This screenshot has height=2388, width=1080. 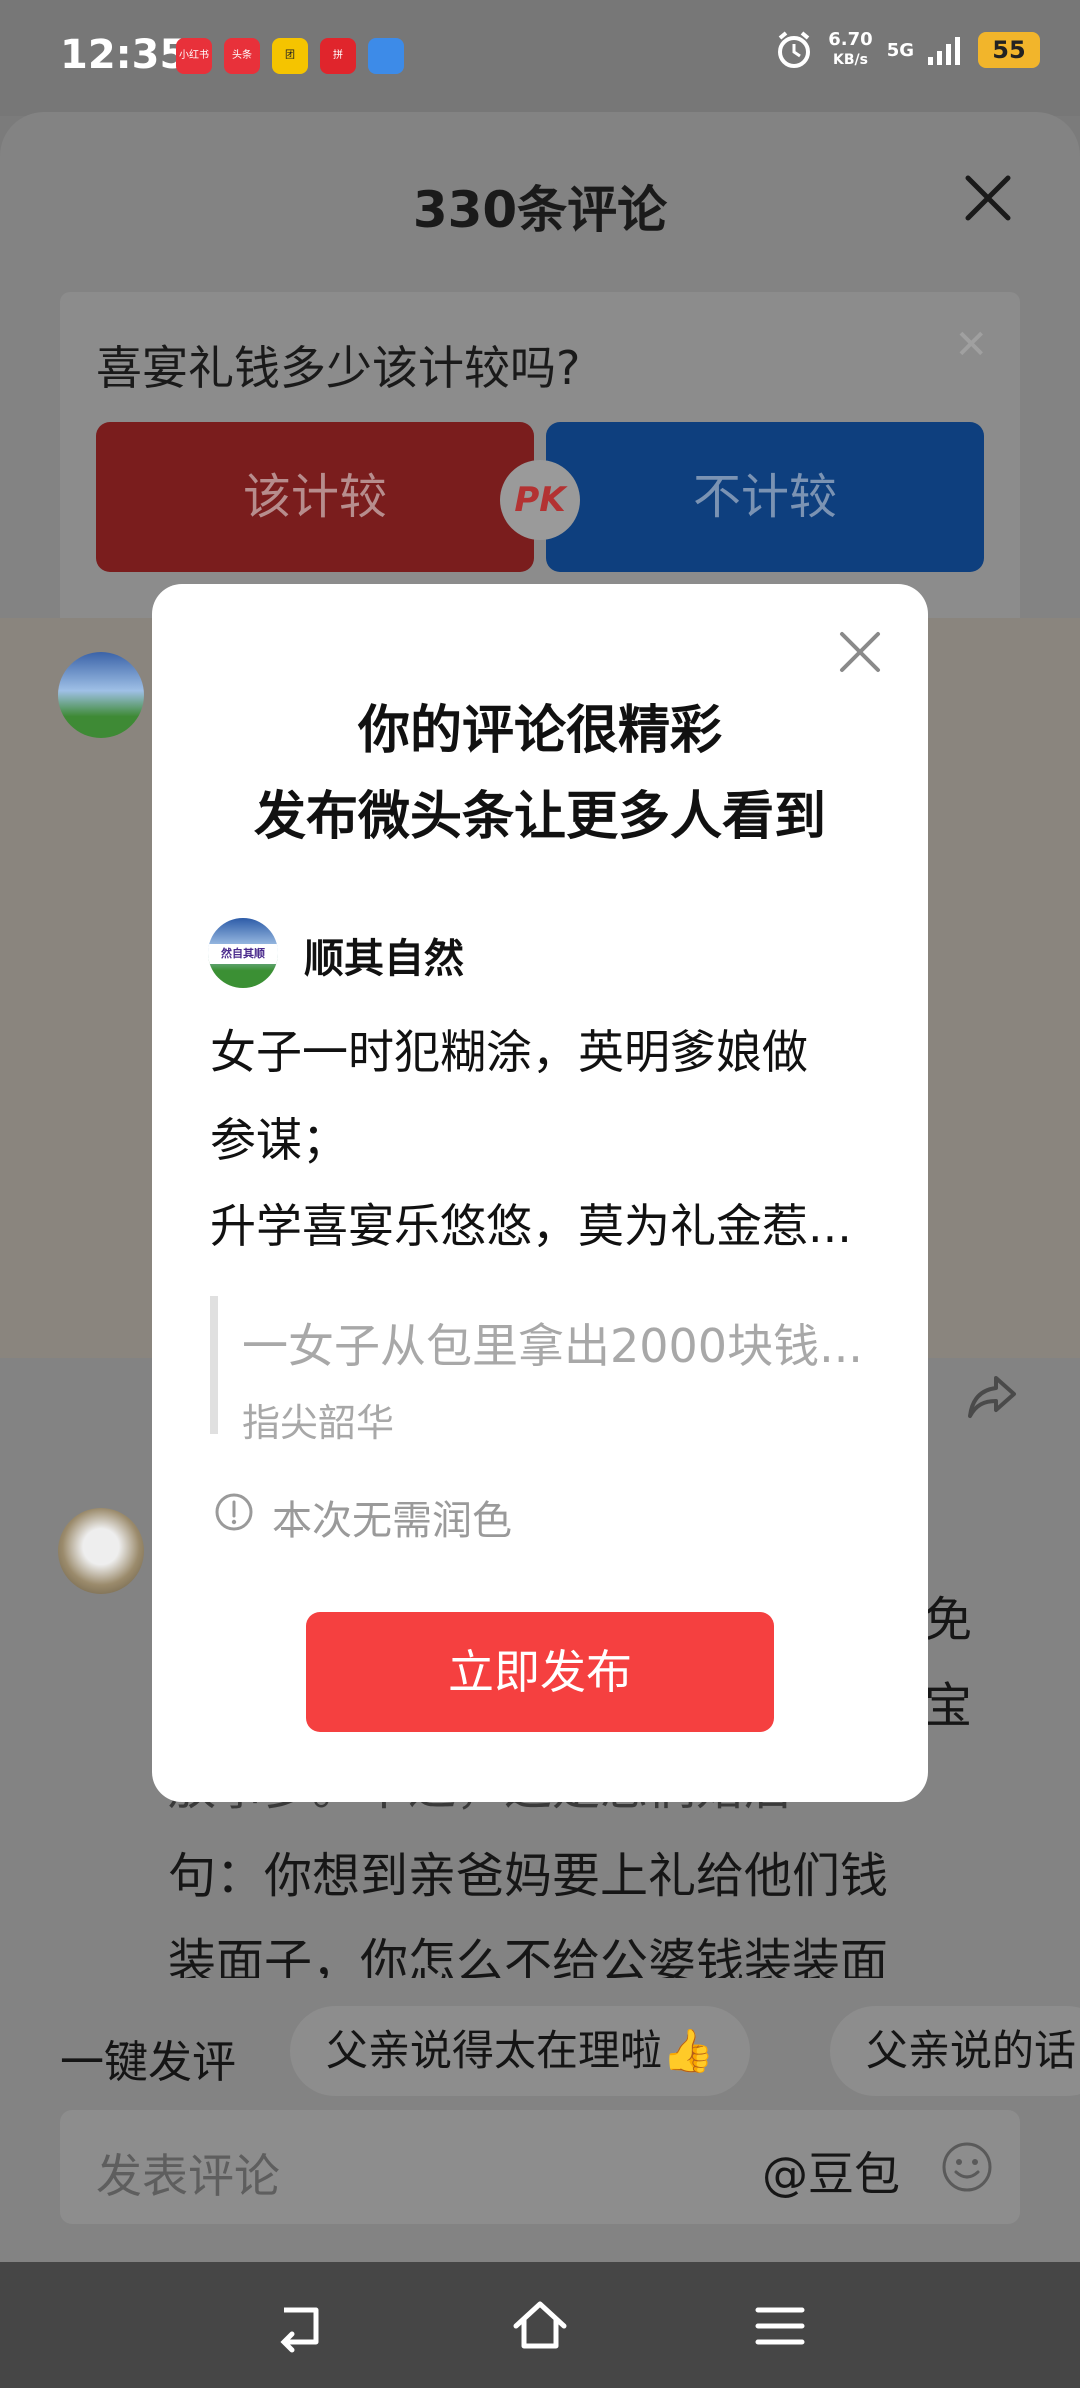 What do you see at coordinates (967, 2167) in the screenshot?
I see `emoji-icon` at bounding box center [967, 2167].